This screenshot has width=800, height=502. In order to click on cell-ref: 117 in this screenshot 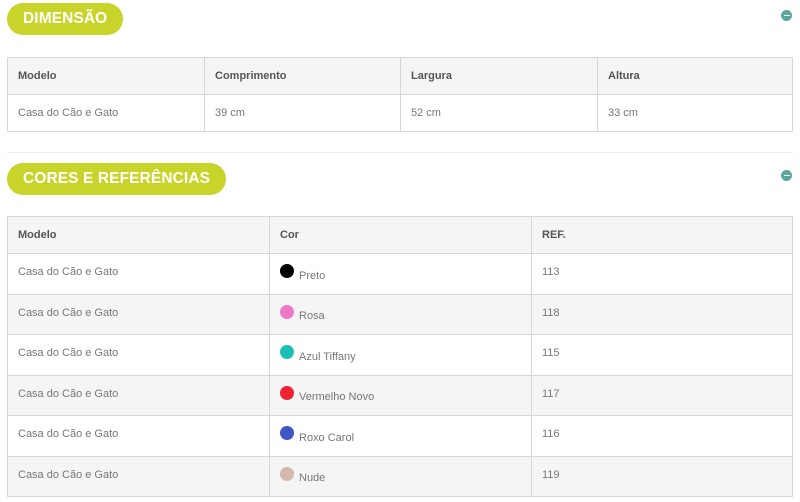, I will do `click(662, 395)`.